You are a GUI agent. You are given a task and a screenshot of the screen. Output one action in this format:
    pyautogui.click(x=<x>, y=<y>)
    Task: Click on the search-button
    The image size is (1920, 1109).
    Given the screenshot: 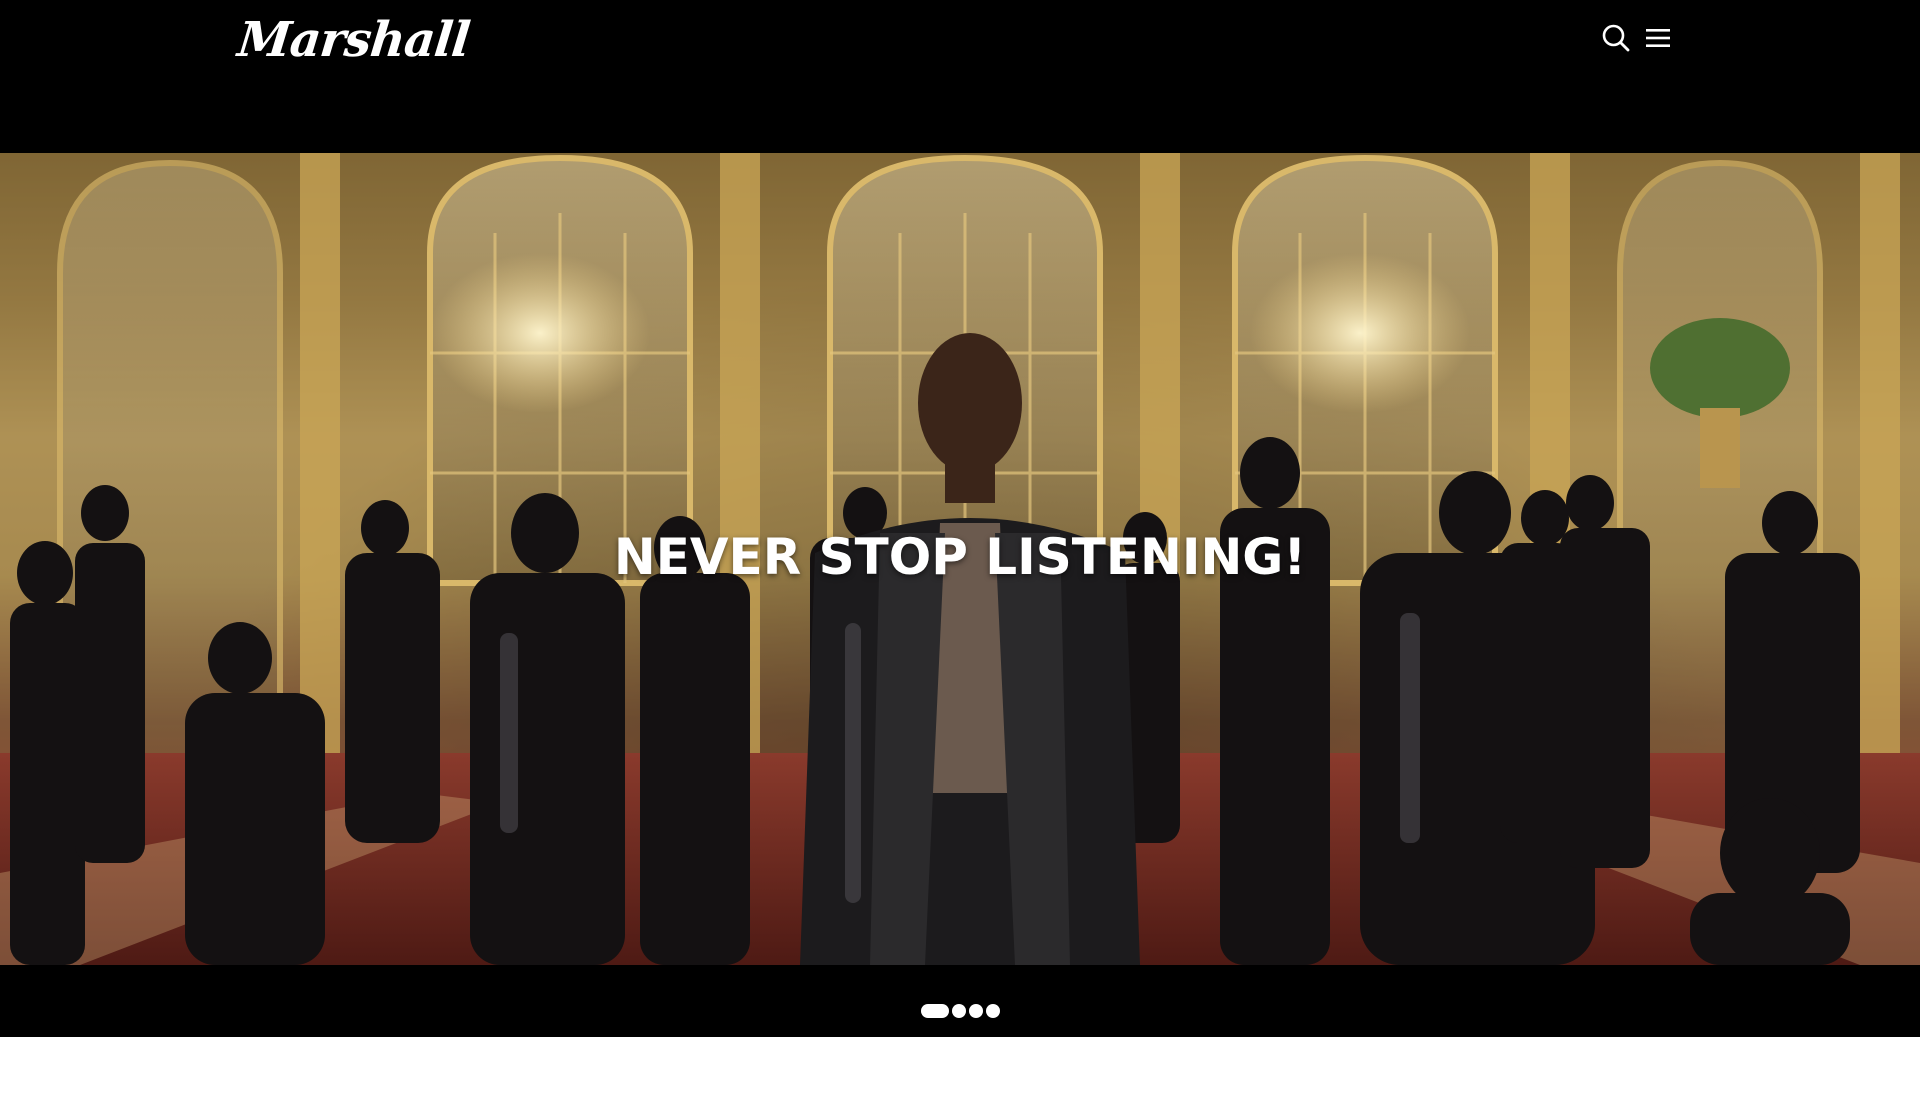 What is the action you would take?
    pyautogui.click(x=1616, y=40)
    